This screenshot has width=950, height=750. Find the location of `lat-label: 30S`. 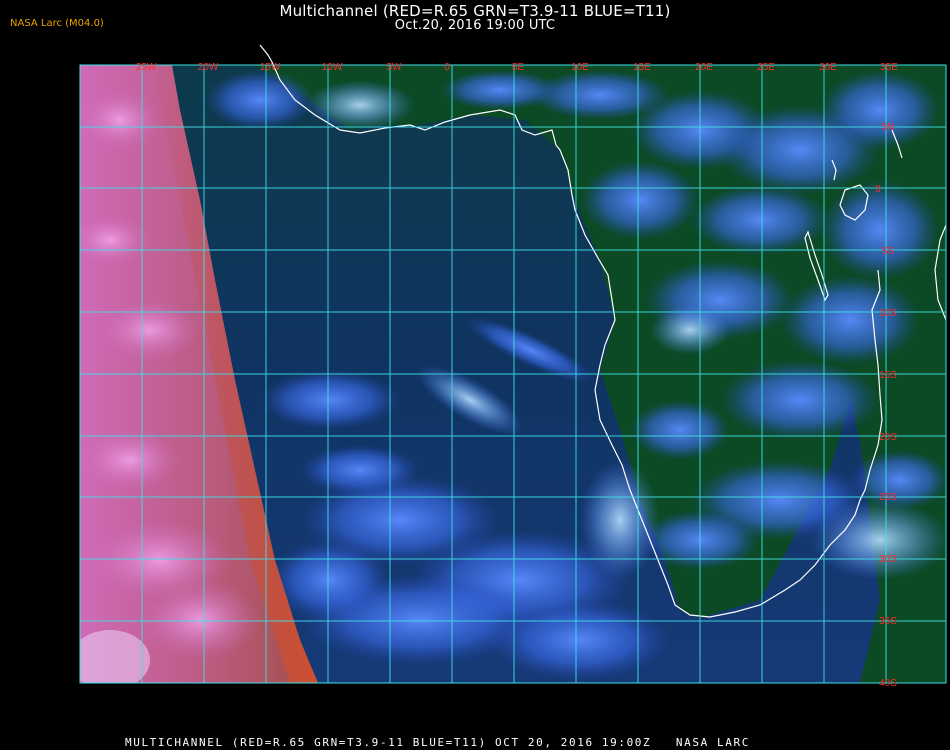

lat-label: 30S is located at coordinates (888, 559).